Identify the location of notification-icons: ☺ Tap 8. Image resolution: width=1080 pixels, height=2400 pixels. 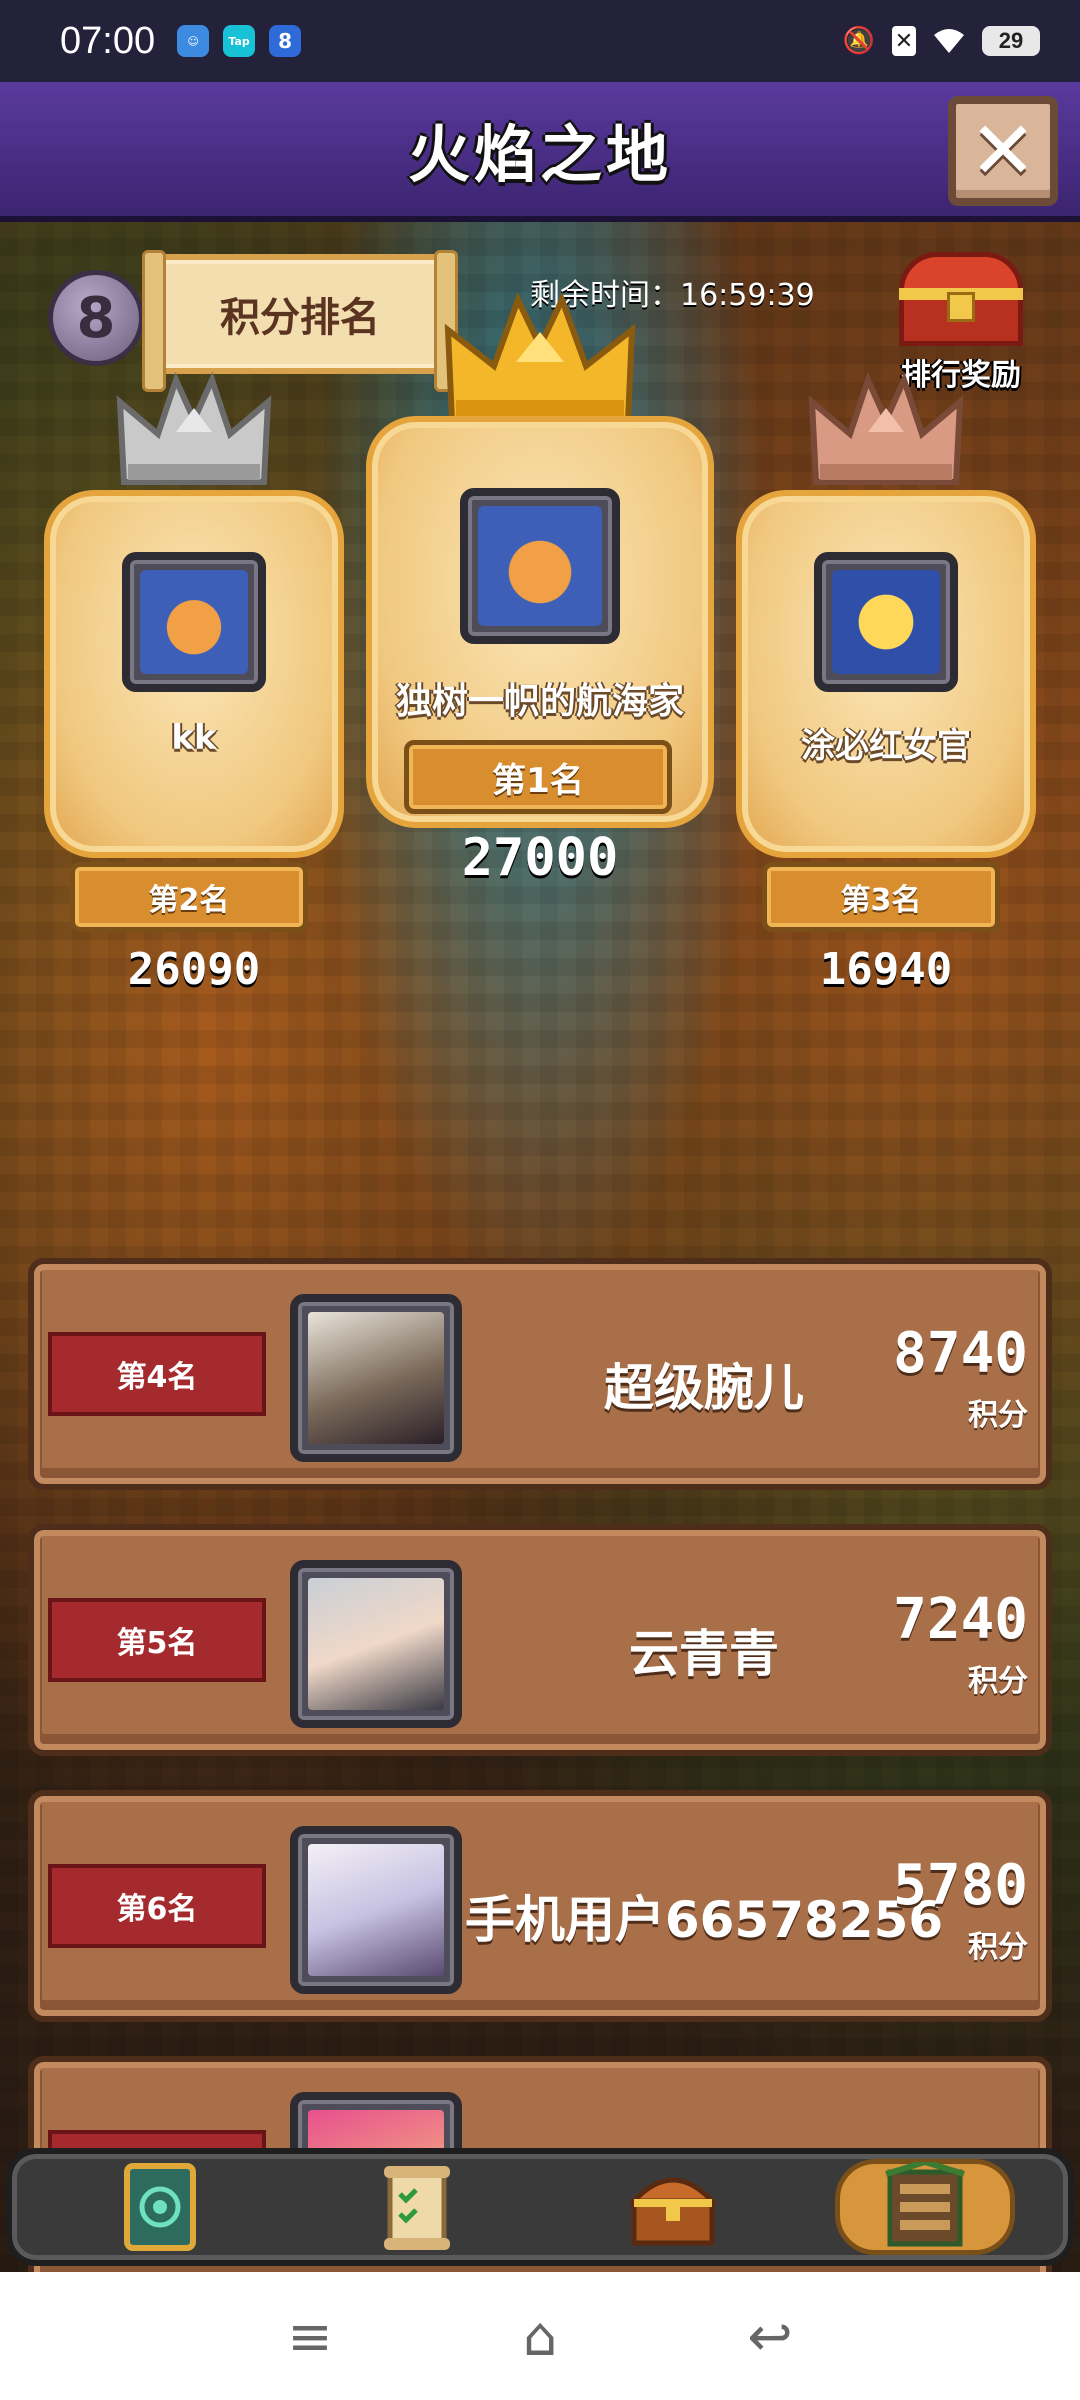
(239, 41).